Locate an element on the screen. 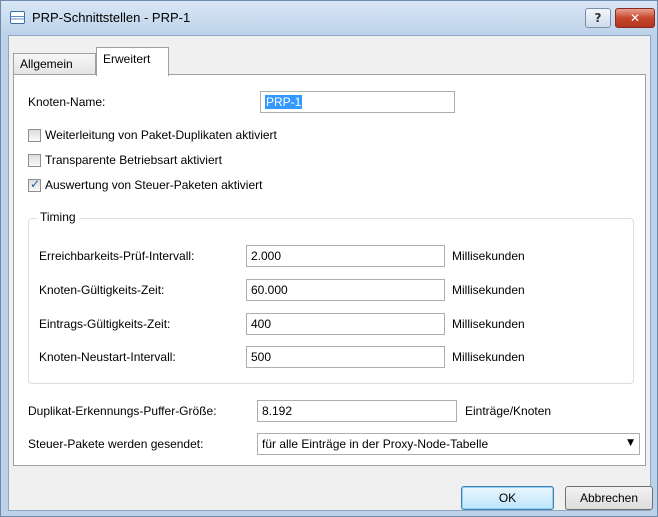  timing-group-title: Timing is located at coordinates (58, 217).